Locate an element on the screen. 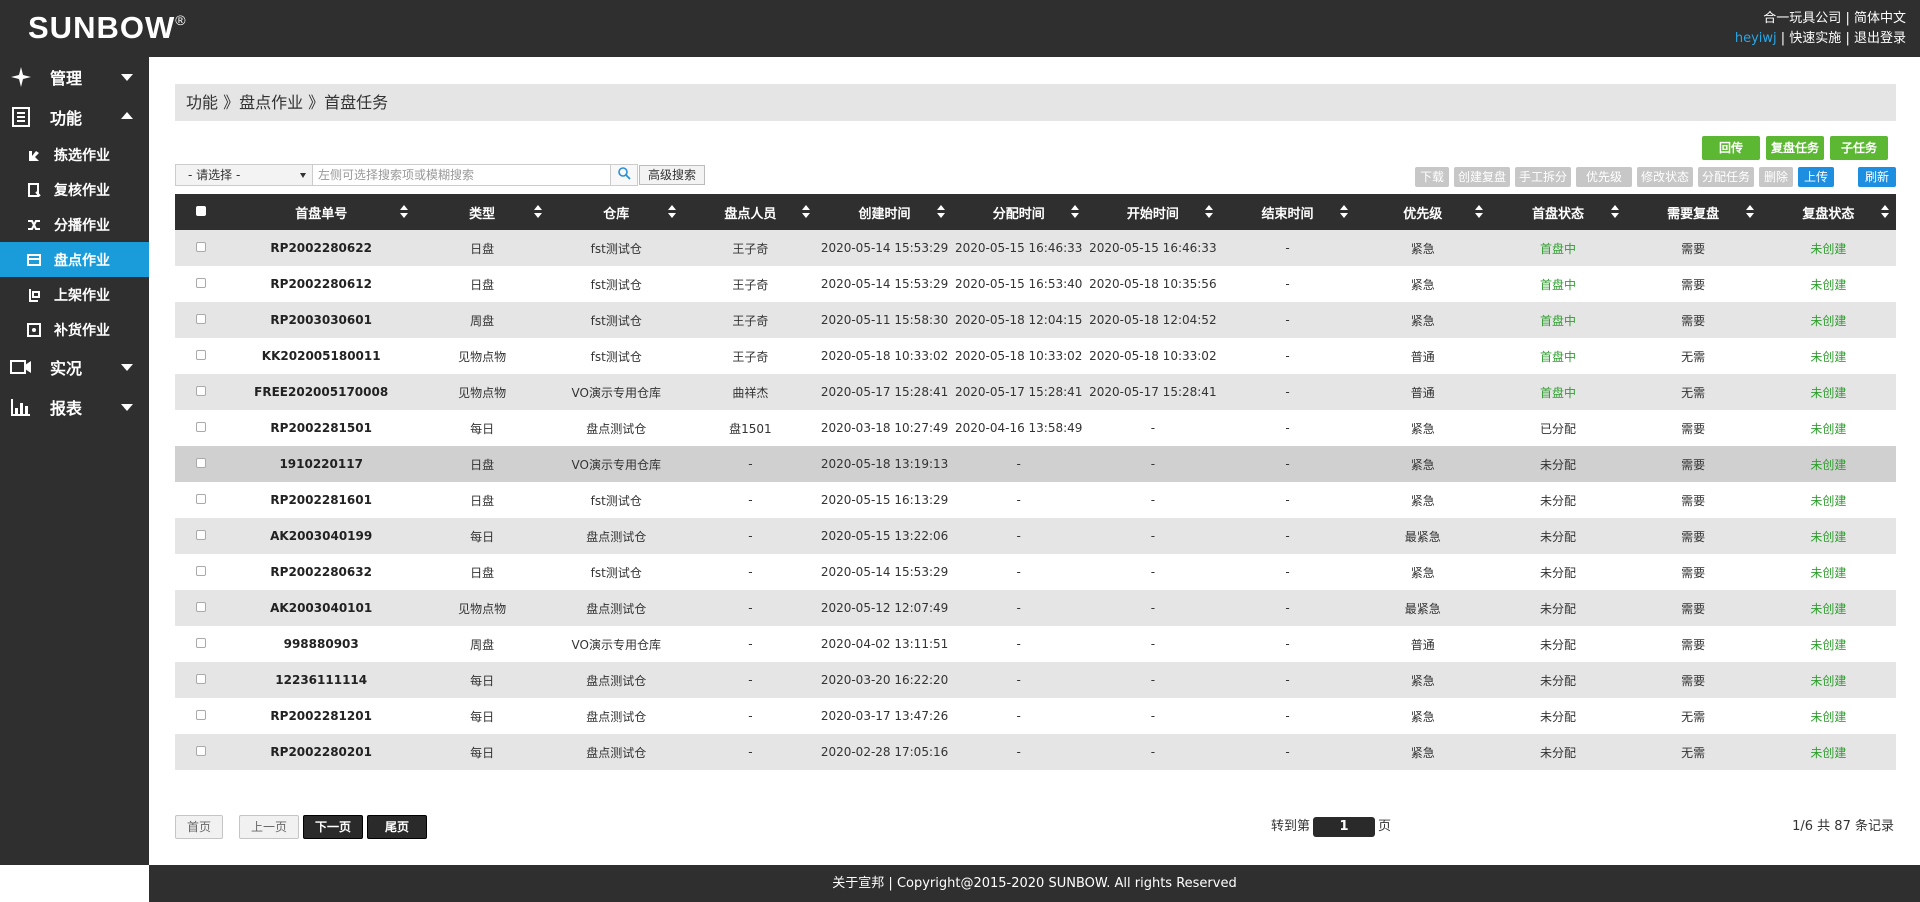 The width and height of the screenshot is (1920, 902). table-cell: 2020-05-15 16:13:29 is located at coordinates (884, 500).